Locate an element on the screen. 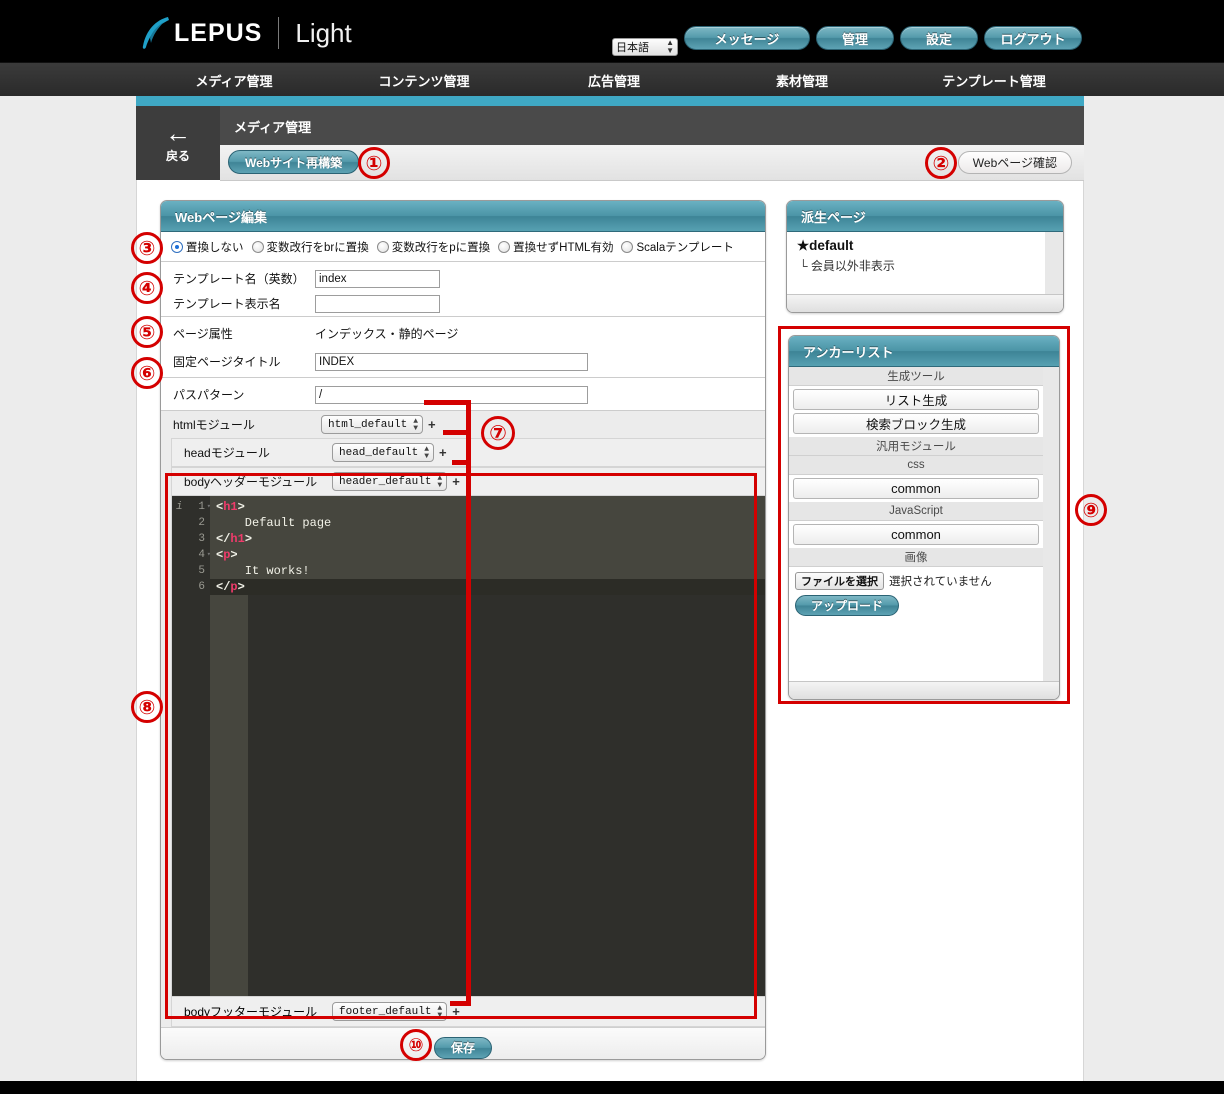 Image resolution: width=1224 pixels, height=1094 pixels. radio-option-scala-template: Scalaテンプレート is located at coordinates (677, 247).